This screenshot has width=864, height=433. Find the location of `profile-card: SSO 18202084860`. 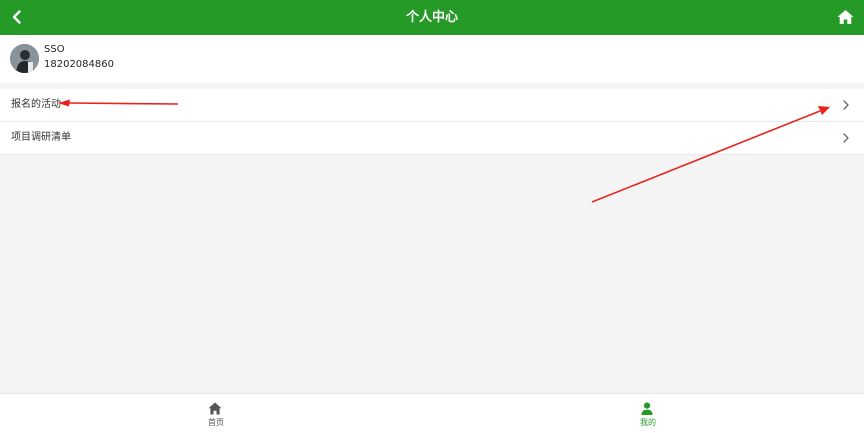

profile-card: SSO 18202084860 is located at coordinates (432, 59).